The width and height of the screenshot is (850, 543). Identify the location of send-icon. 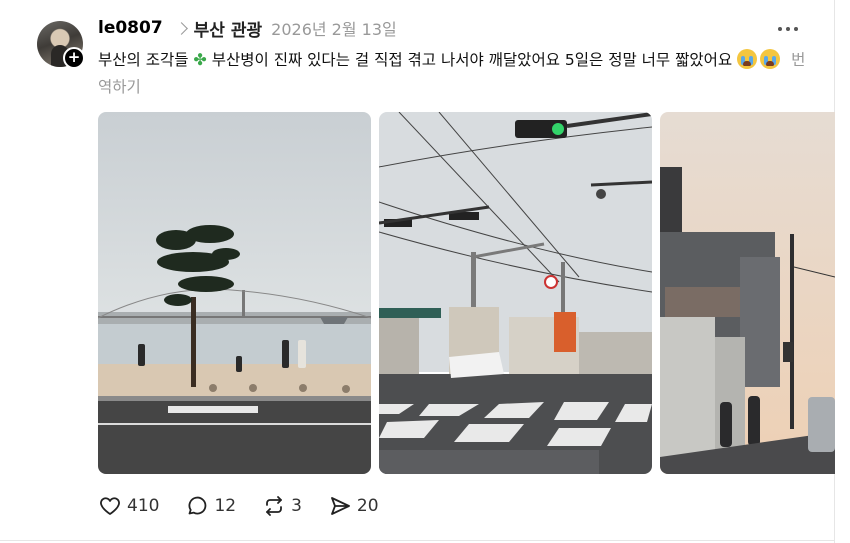
(340, 506).